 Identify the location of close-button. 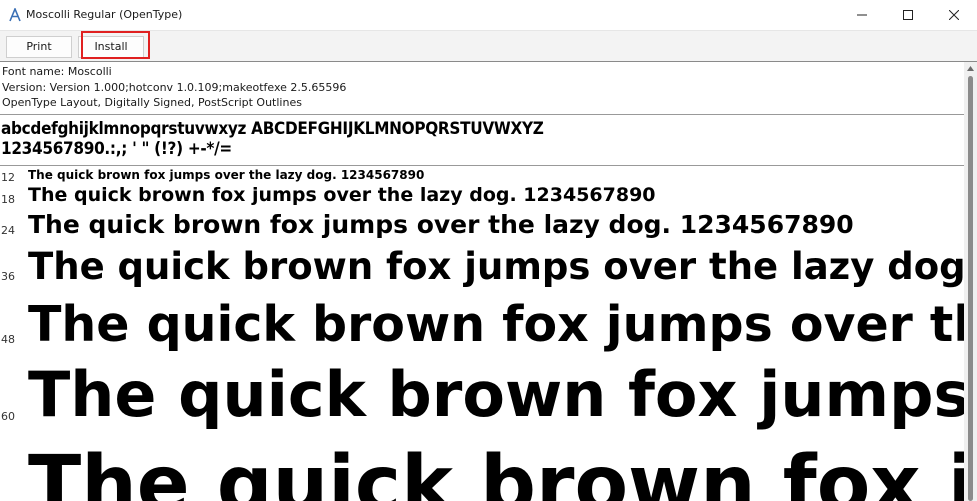
(954, 15).